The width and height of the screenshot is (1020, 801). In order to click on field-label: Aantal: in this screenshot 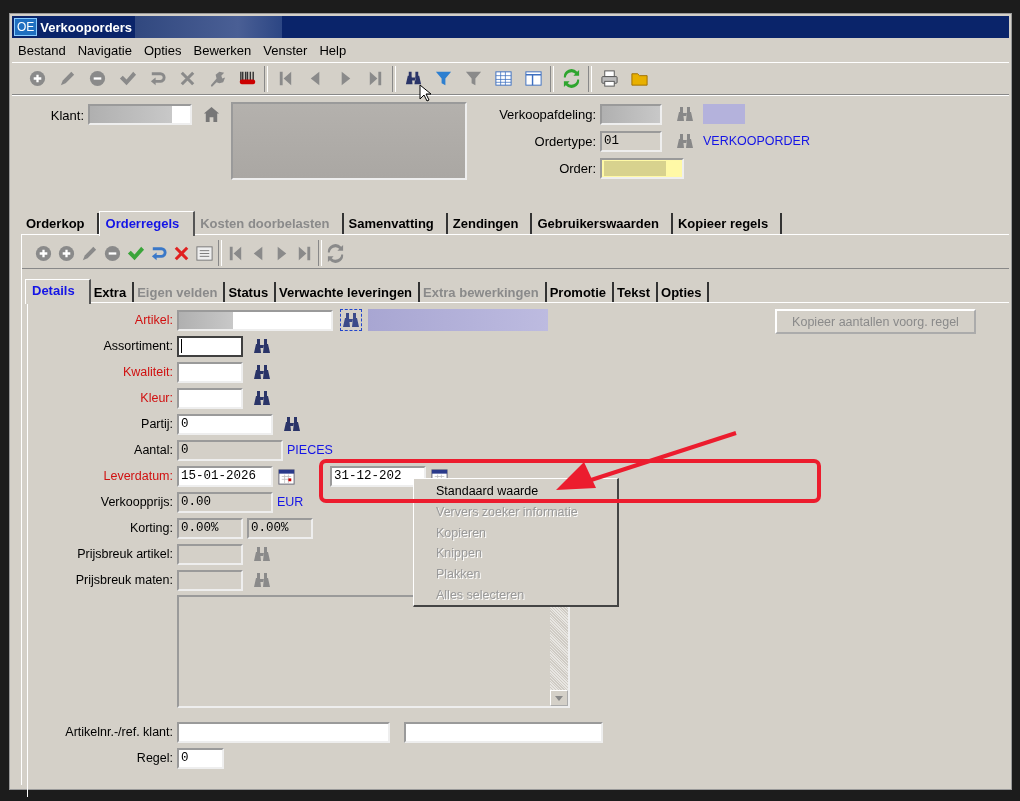, I will do `click(153, 450)`.